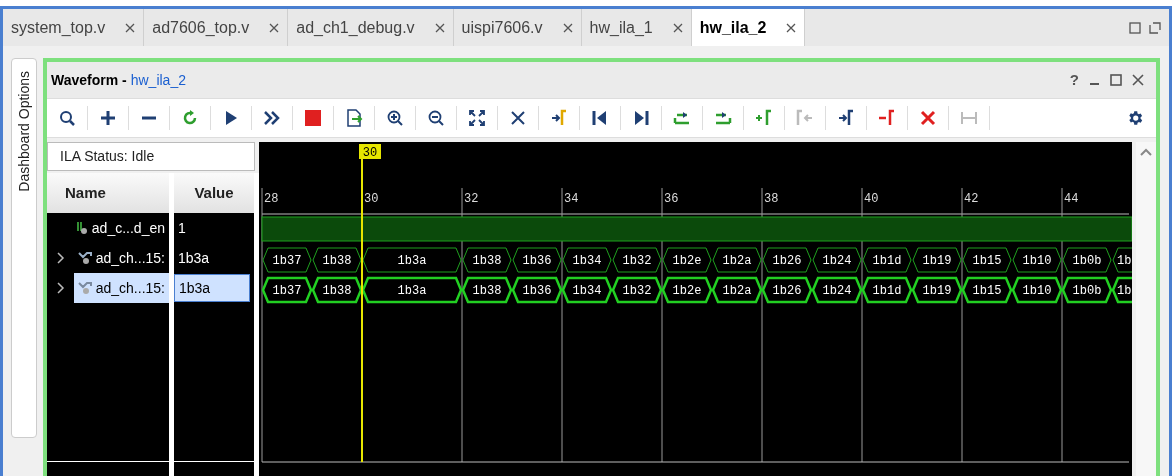 This screenshot has width=1172, height=476. What do you see at coordinates (641, 118) in the screenshot?
I see `skip-forward-icon` at bounding box center [641, 118].